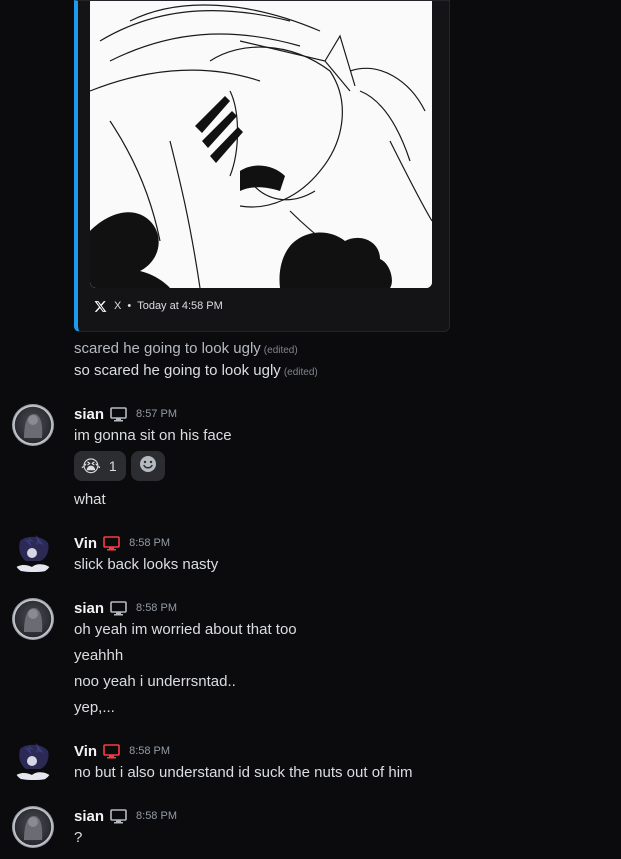 The image size is (621, 859). I want to click on embed-footer: X • Today at 4:58 PM, so click(157, 306).